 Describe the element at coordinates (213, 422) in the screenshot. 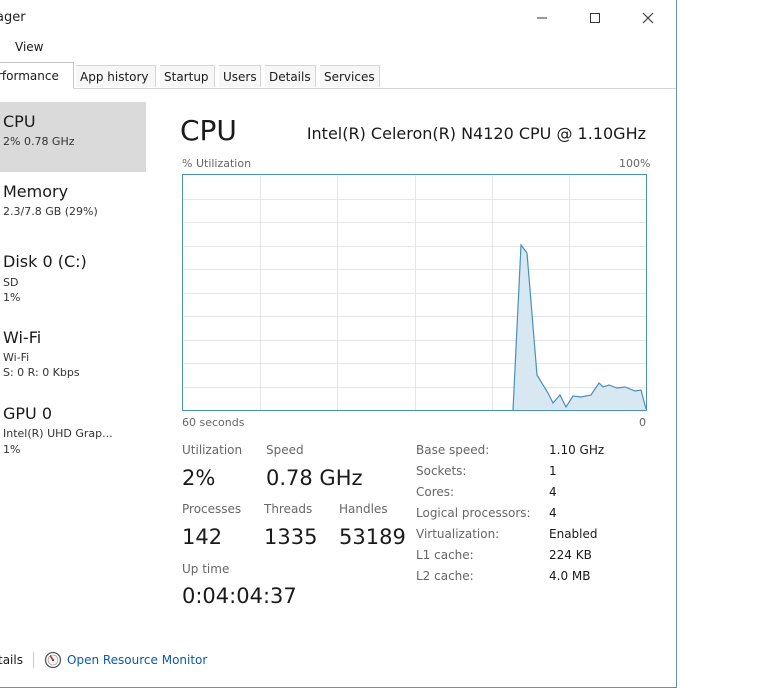

I see `graph-x-label: 60 seconds` at that location.